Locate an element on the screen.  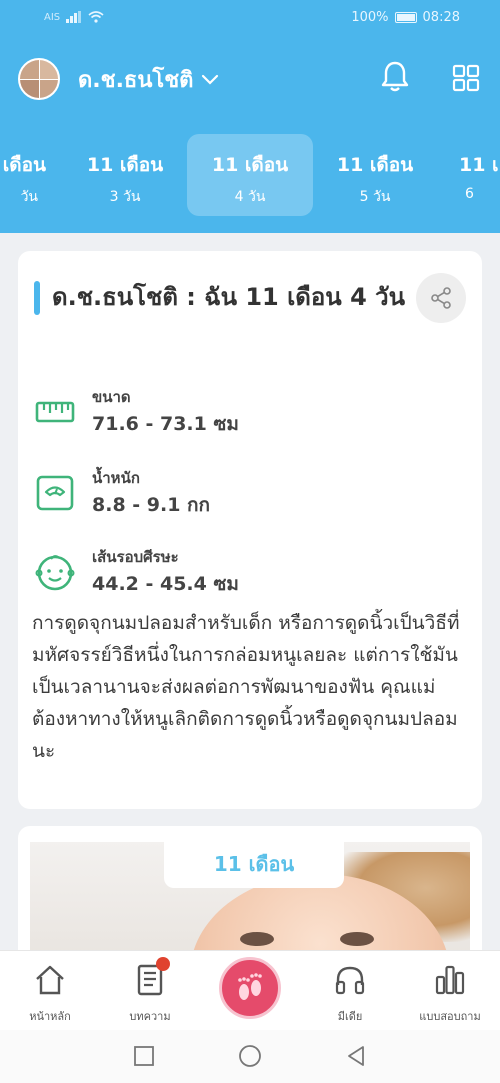
nav-media: มีเดีย is located at coordinates (350, 994).